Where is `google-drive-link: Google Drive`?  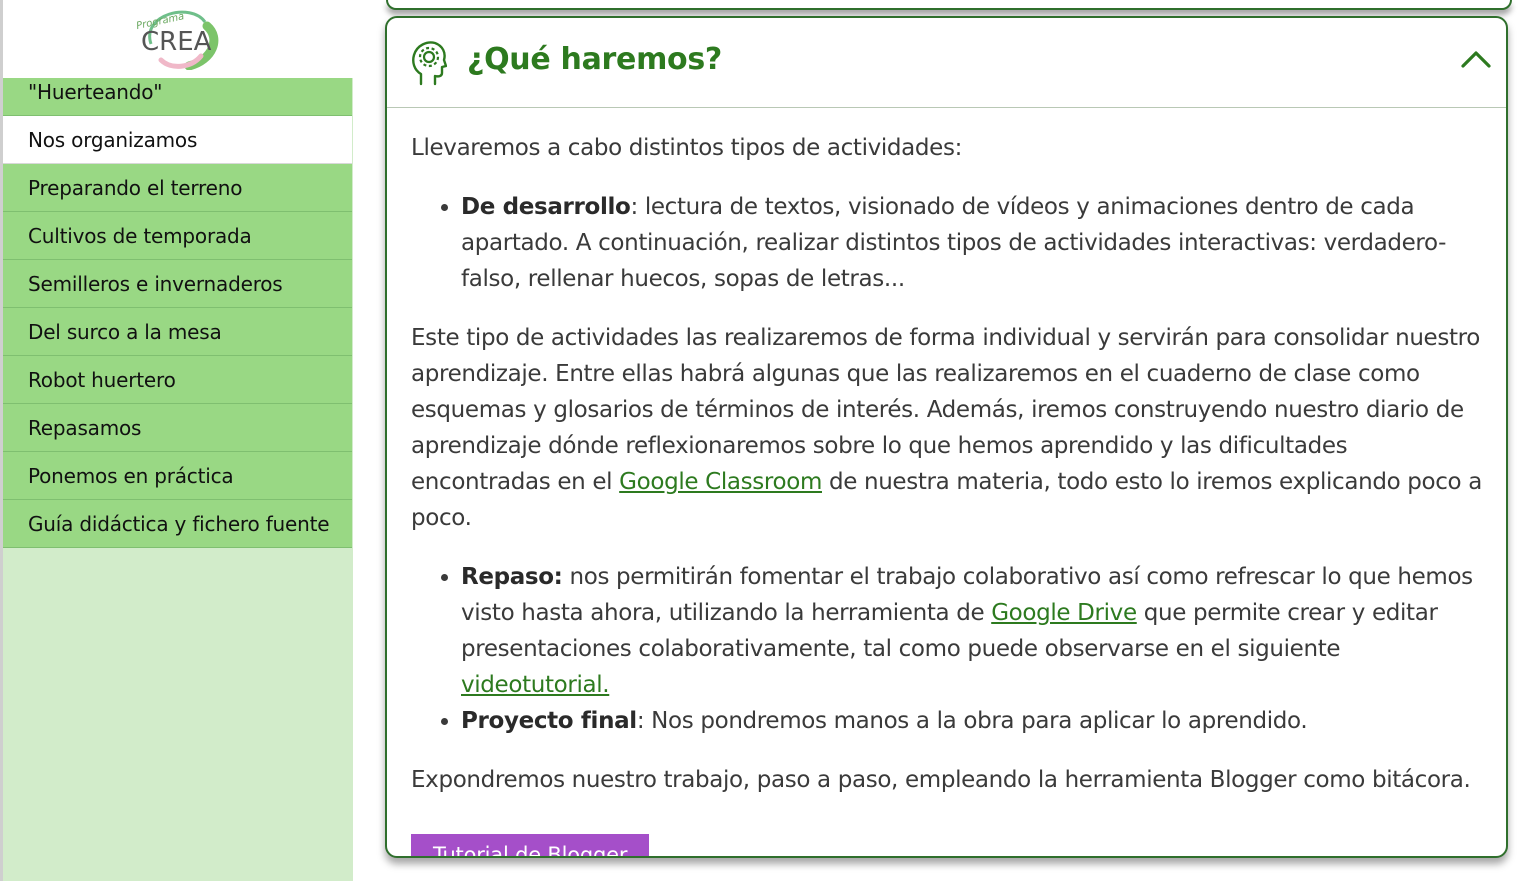
google-drive-link: Google Drive is located at coordinates (1064, 613).